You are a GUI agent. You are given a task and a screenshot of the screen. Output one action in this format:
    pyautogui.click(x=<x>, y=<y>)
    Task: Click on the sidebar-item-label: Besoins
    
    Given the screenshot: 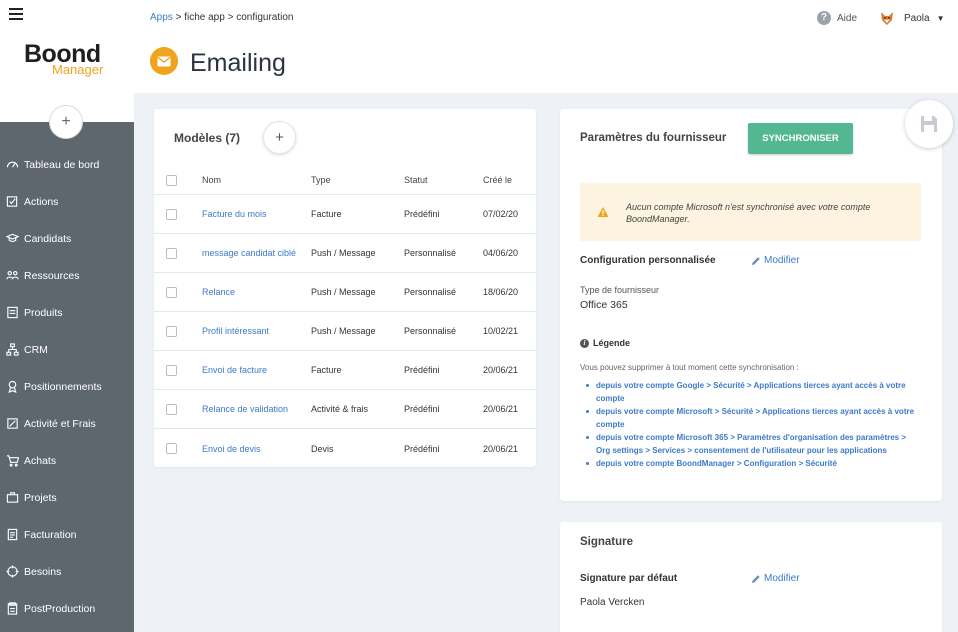 What is the action you would take?
    pyautogui.click(x=43, y=571)
    